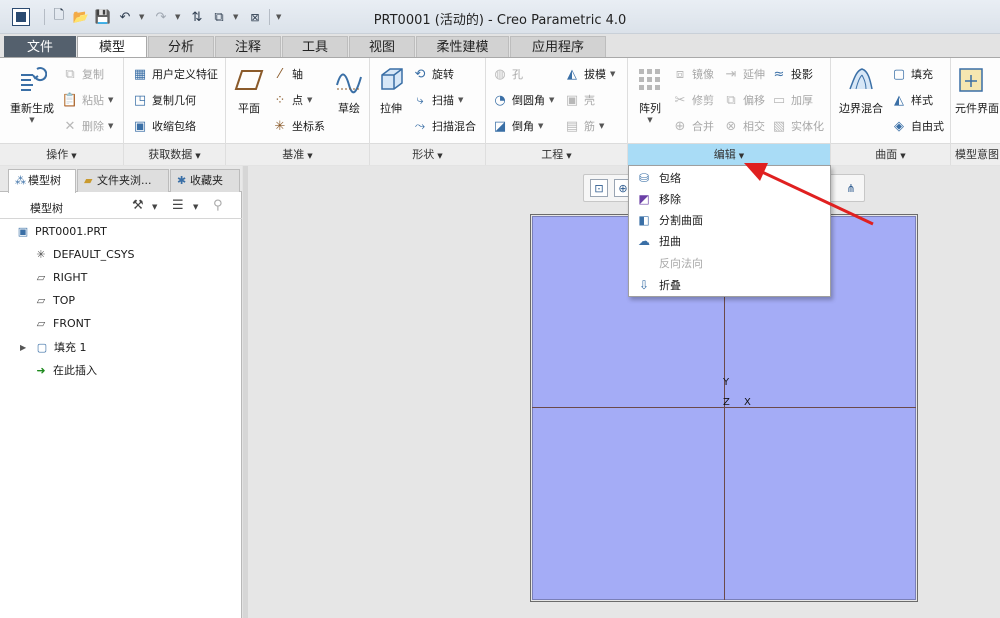  What do you see at coordinates (53, 347) in the screenshot?
I see `tree-node-fill: ▶ ▢ 填充 1` at bounding box center [53, 347].